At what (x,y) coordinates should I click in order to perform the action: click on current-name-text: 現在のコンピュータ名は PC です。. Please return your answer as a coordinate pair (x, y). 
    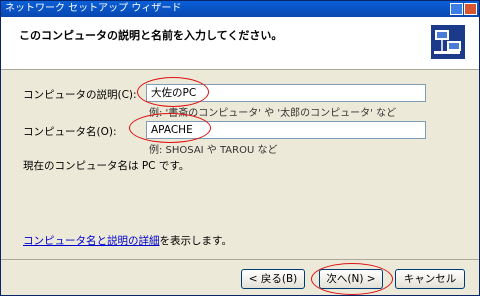
    Looking at the image, I should click on (106, 166).